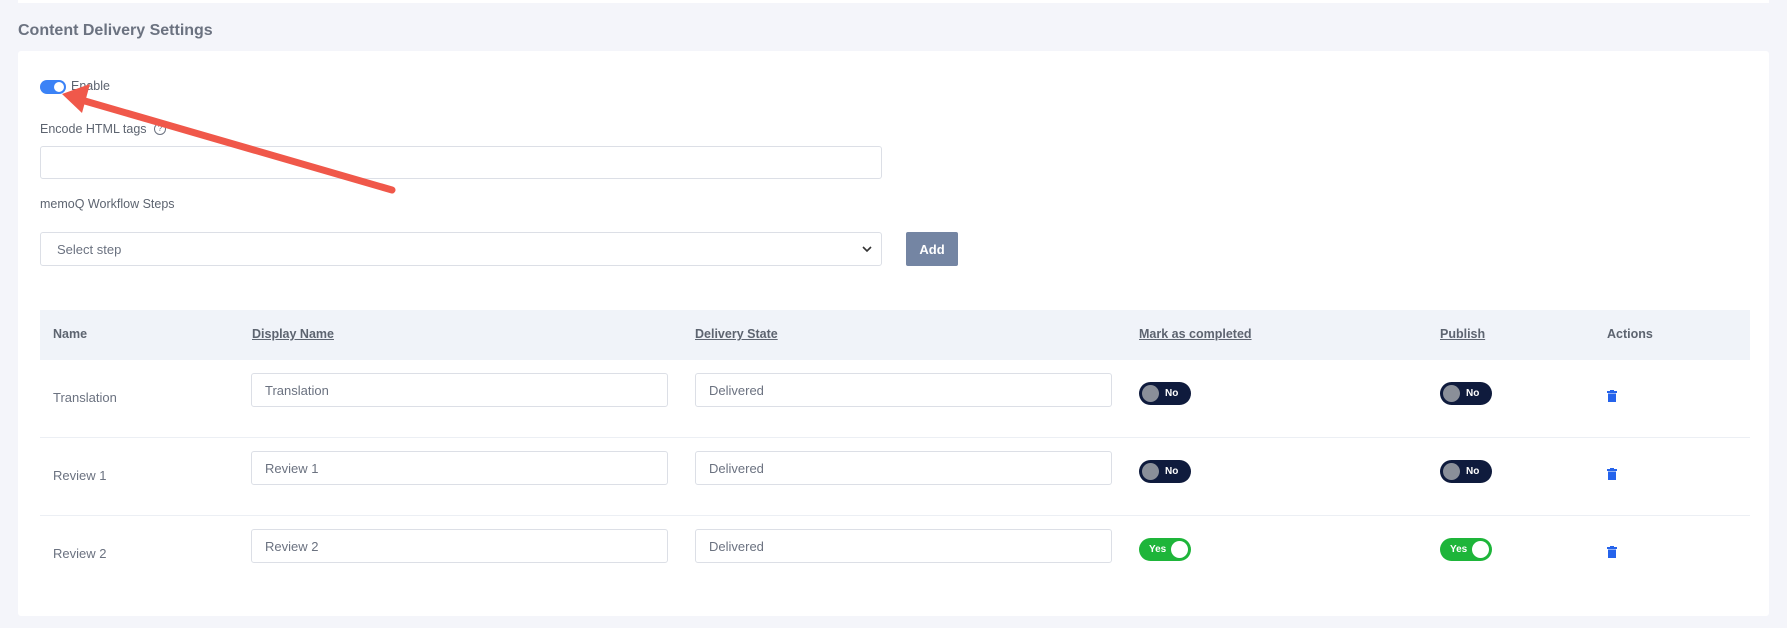 Image resolution: width=1787 pixels, height=628 pixels. What do you see at coordinates (89, 249) in the screenshot?
I see `step-select-placeholder: Select step` at bounding box center [89, 249].